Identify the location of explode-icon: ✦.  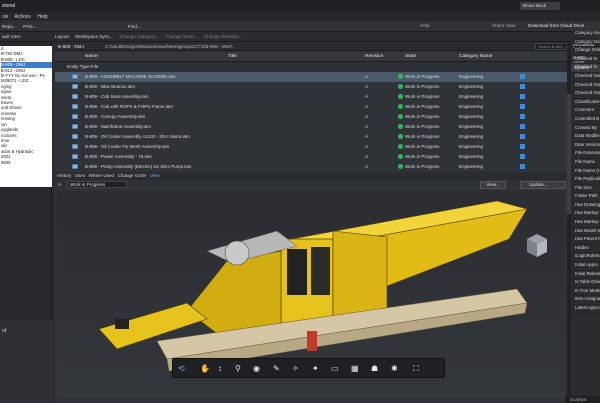
(315, 368).